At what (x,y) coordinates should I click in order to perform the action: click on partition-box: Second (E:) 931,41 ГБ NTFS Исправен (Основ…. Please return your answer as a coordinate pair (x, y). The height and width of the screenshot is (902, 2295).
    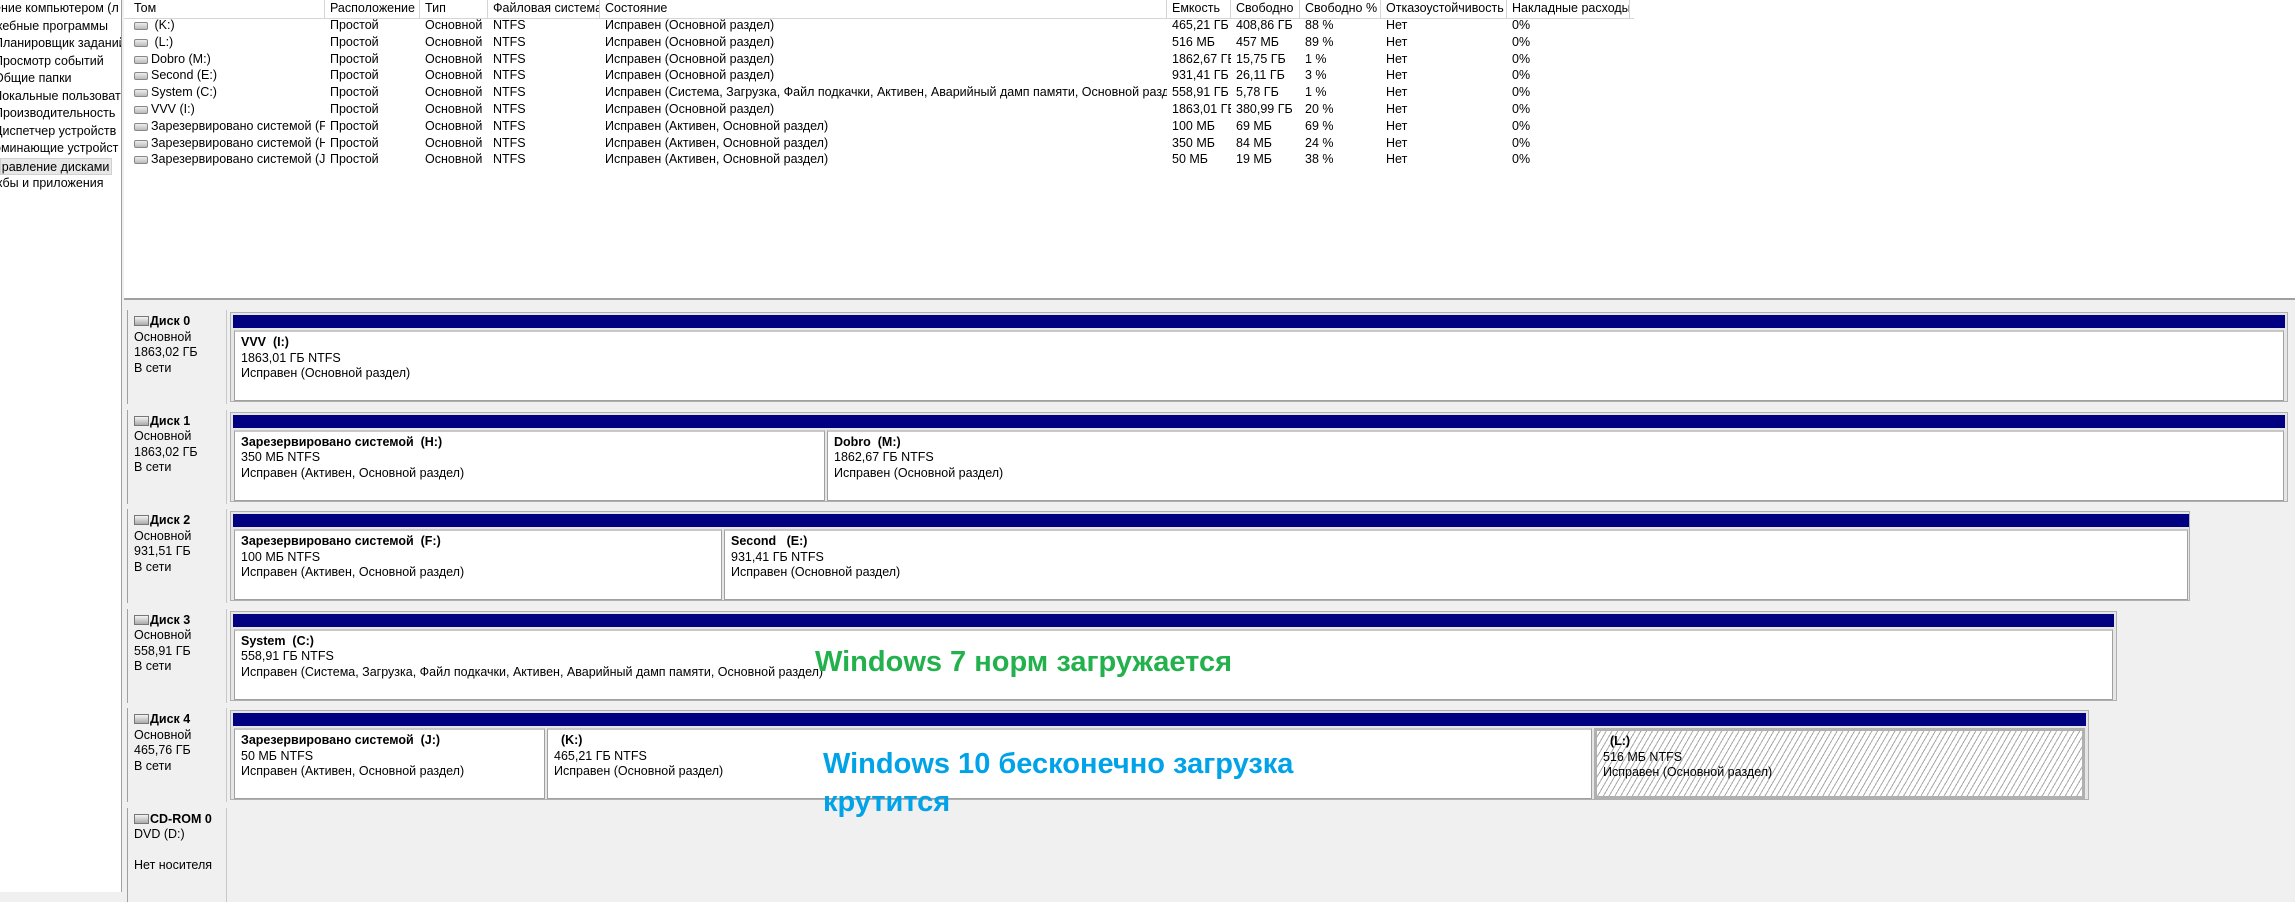
    Looking at the image, I should click on (1456, 564).